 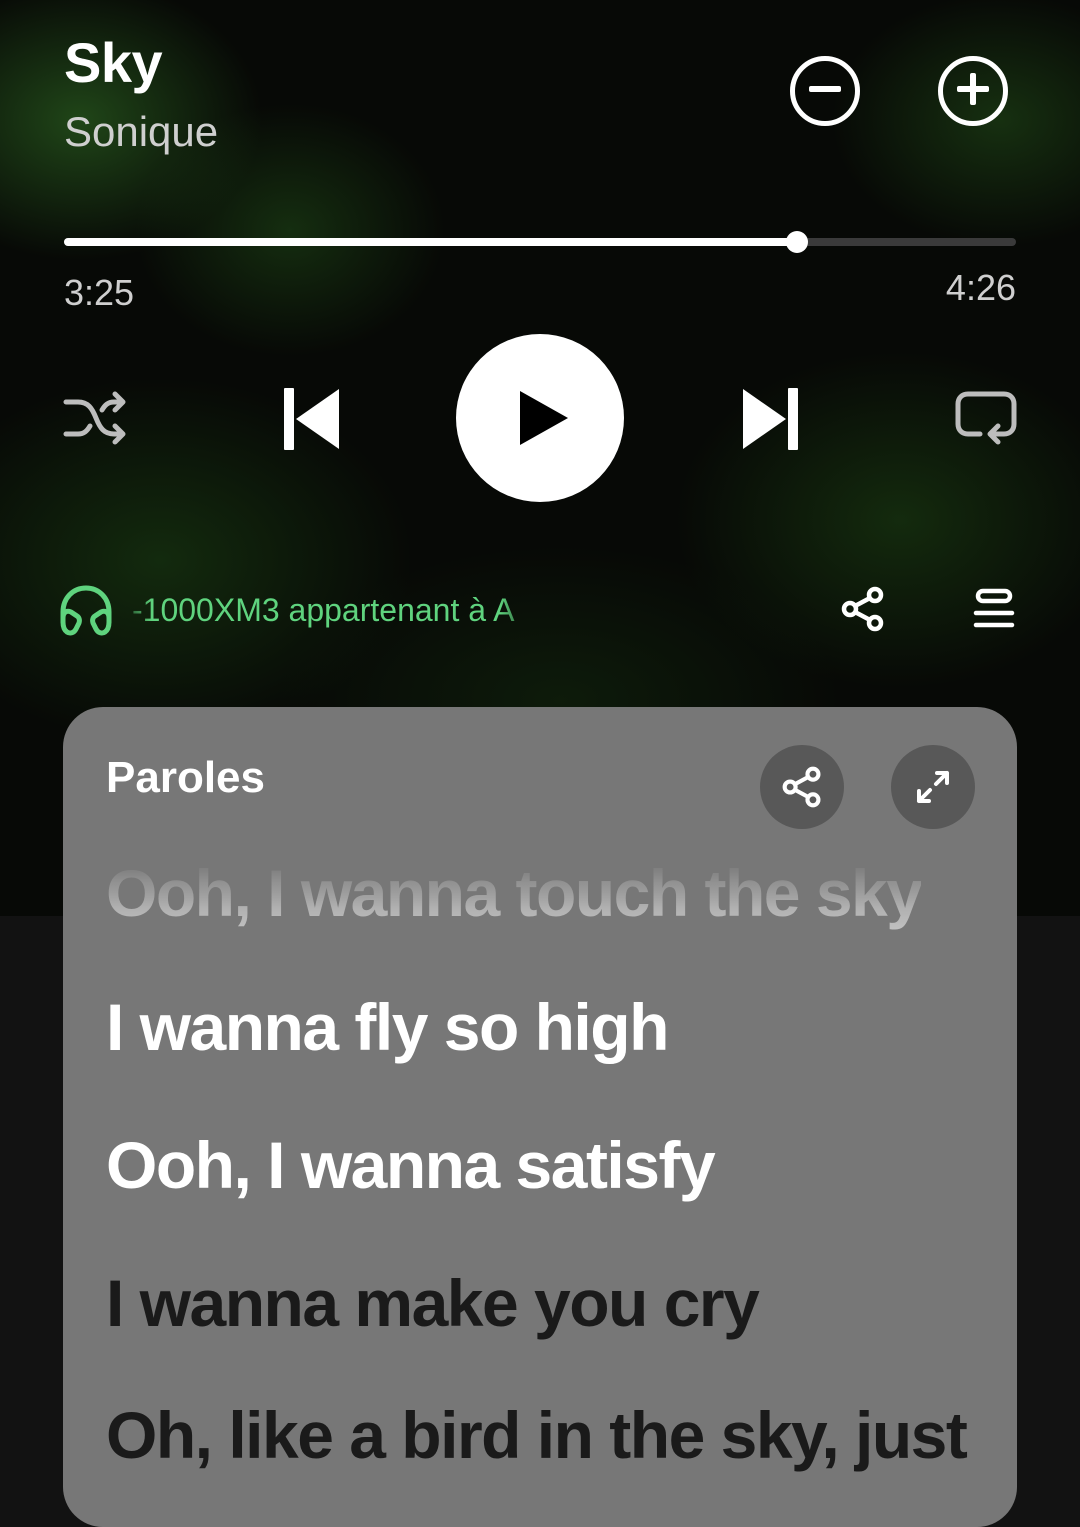 I want to click on repeat-icon, so click(x=986, y=421).